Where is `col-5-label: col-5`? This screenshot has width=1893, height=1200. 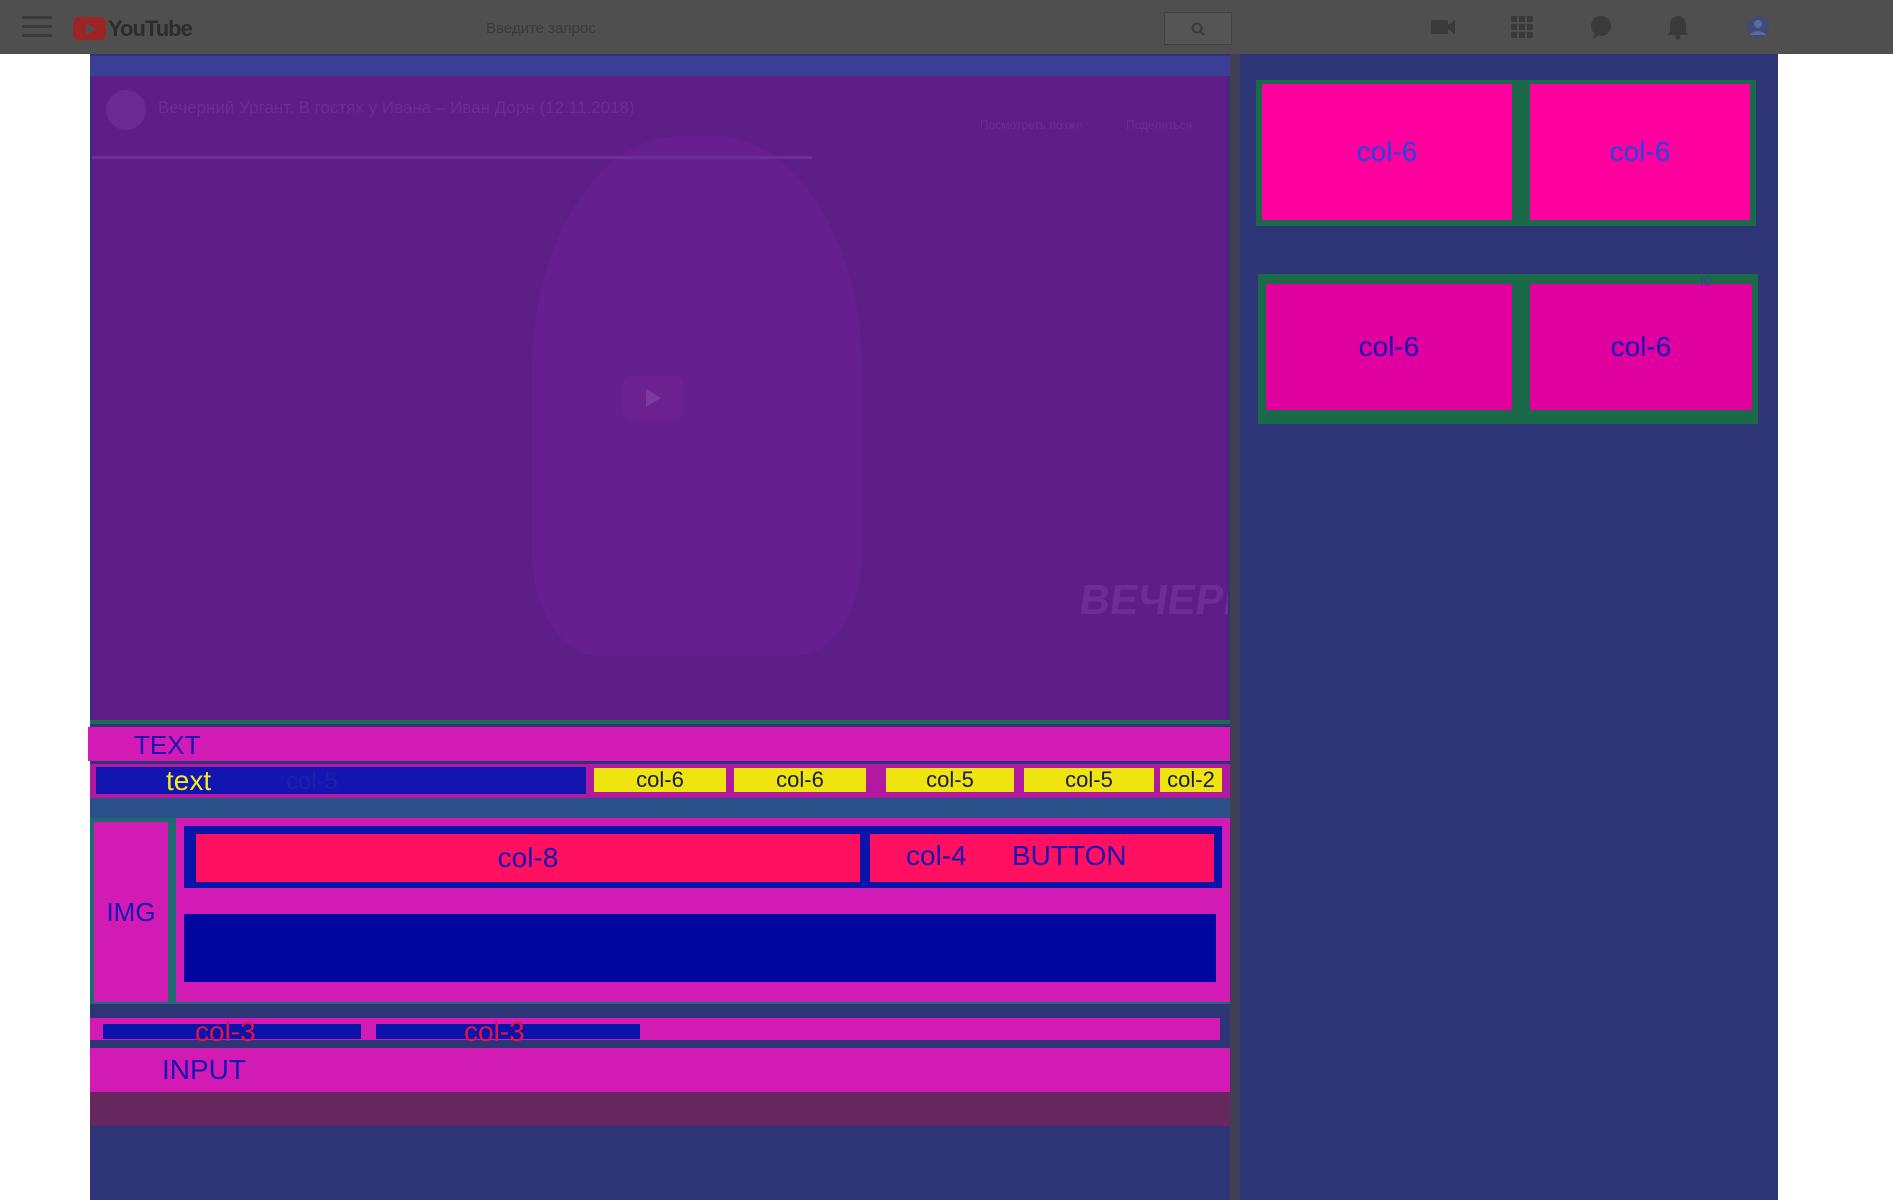
col-5-label: col-5 is located at coordinates (312, 781).